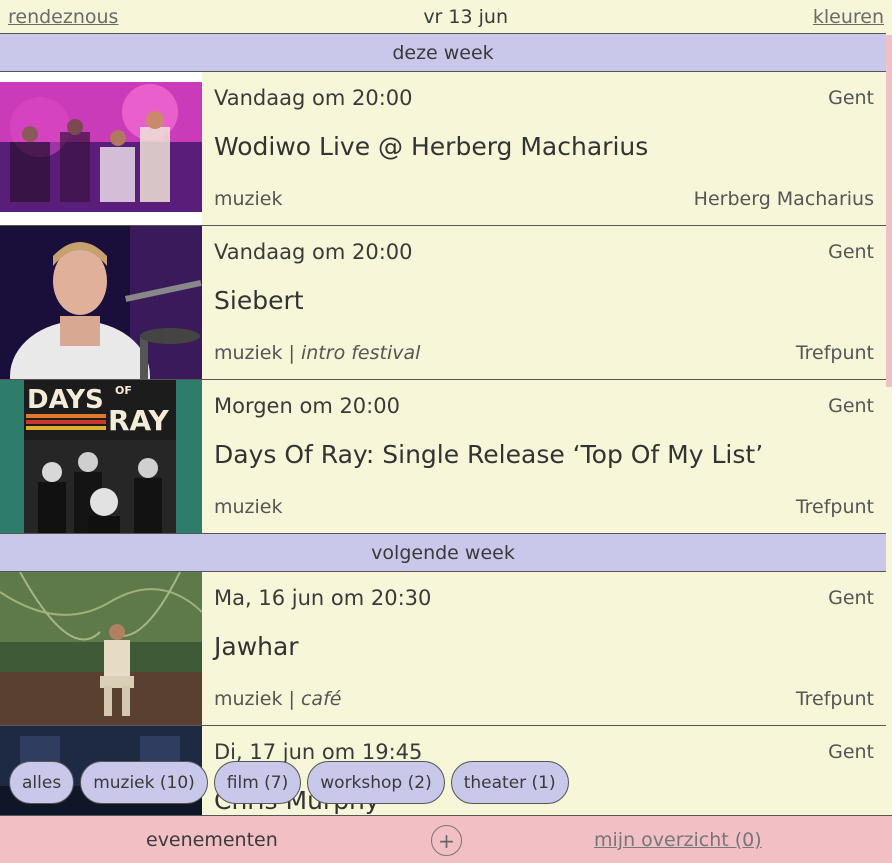 The height and width of the screenshot is (863, 892). Describe the element at coordinates (465, 16) in the screenshot. I see `current-date: vr 13 jun` at that location.